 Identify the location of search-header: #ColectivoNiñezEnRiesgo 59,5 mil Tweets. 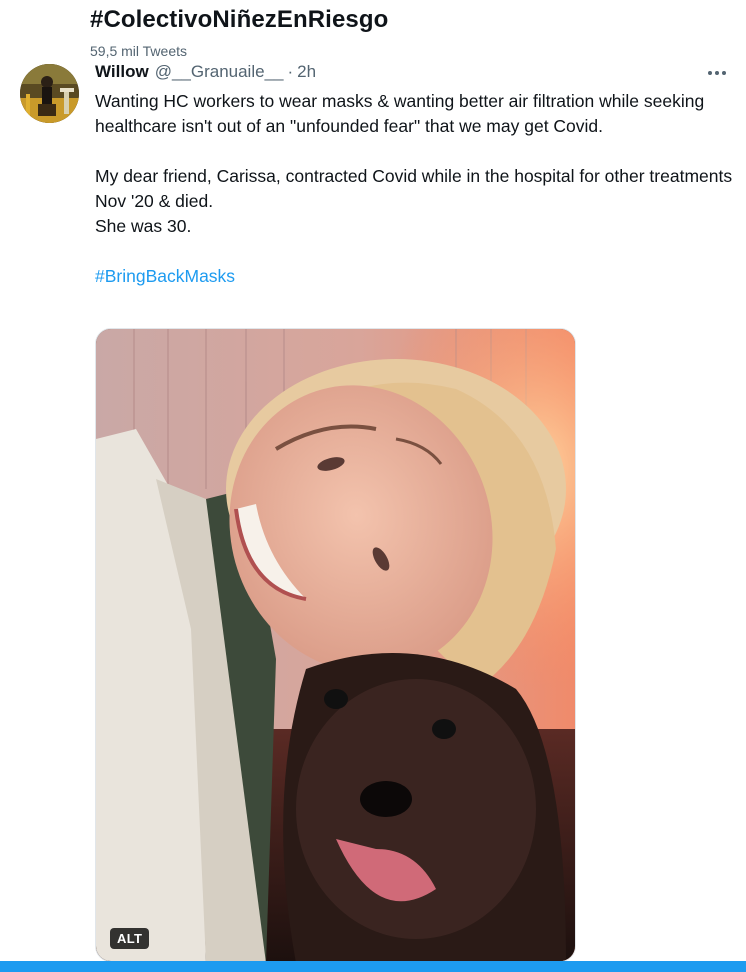
(373, 31).